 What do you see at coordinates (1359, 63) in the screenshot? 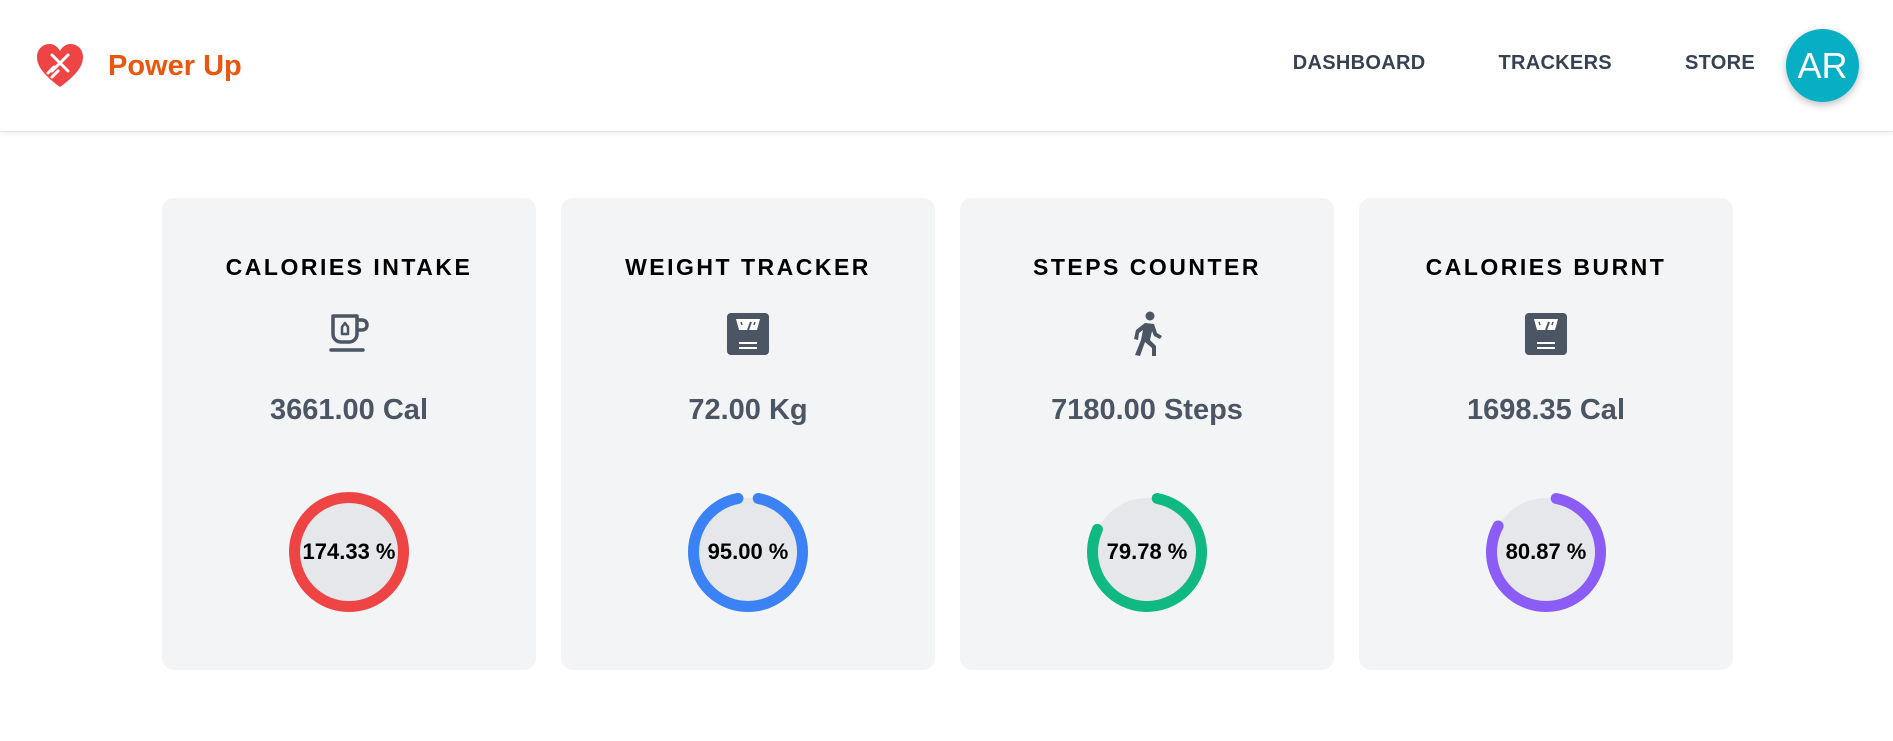
I see `nav-item-dashboard: DASHBOARD` at bounding box center [1359, 63].